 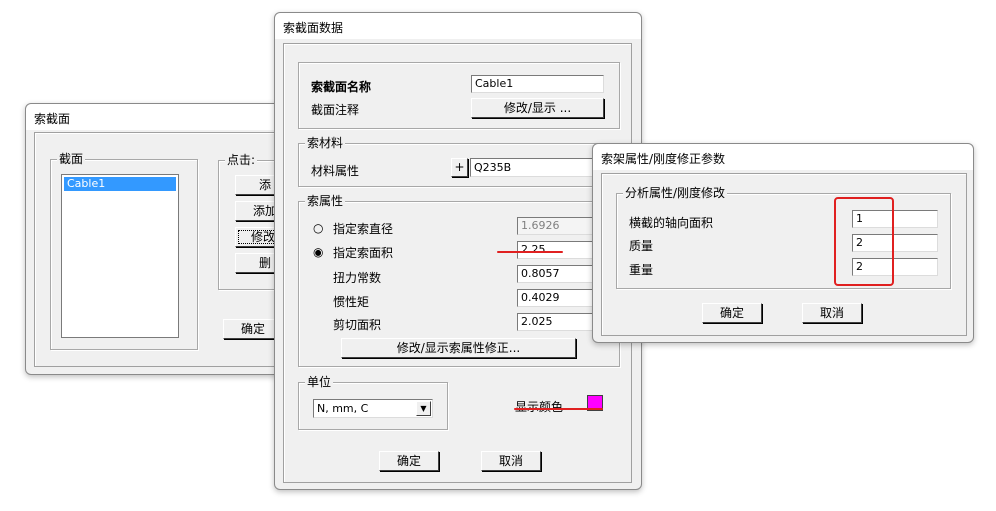 What do you see at coordinates (459, 167) in the screenshot?
I see `material-plus-button: +` at bounding box center [459, 167].